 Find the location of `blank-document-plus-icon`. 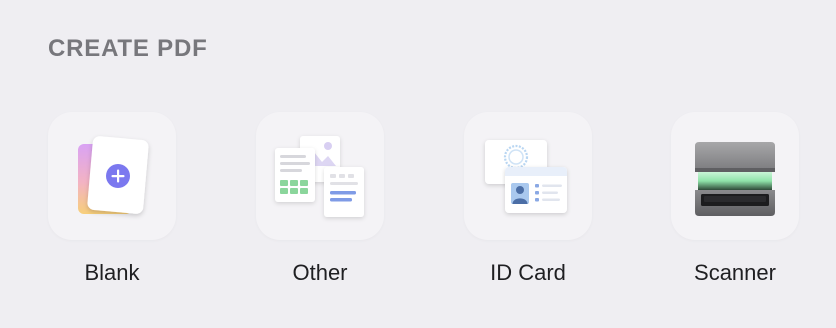

blank-document-plus-icon is located at coordinates (113, 175).